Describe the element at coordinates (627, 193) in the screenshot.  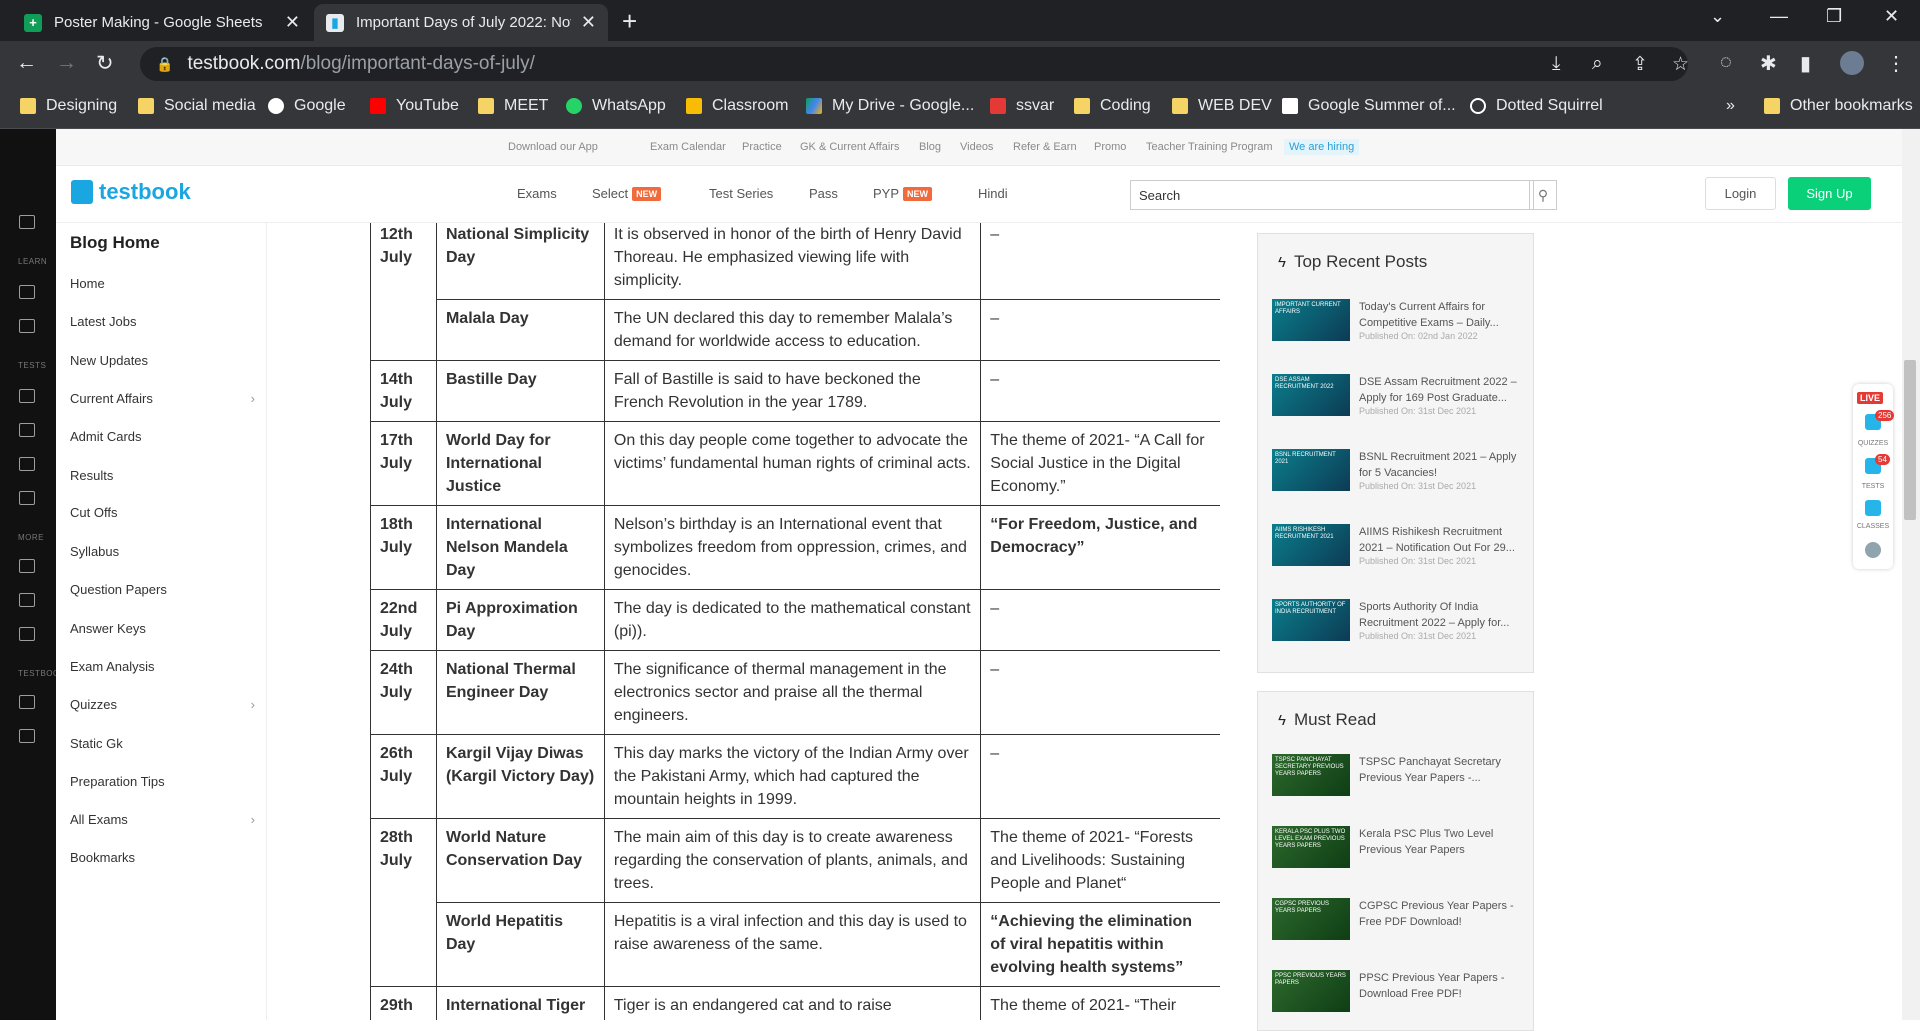
I see `nav-select: Select NEW` at that location.